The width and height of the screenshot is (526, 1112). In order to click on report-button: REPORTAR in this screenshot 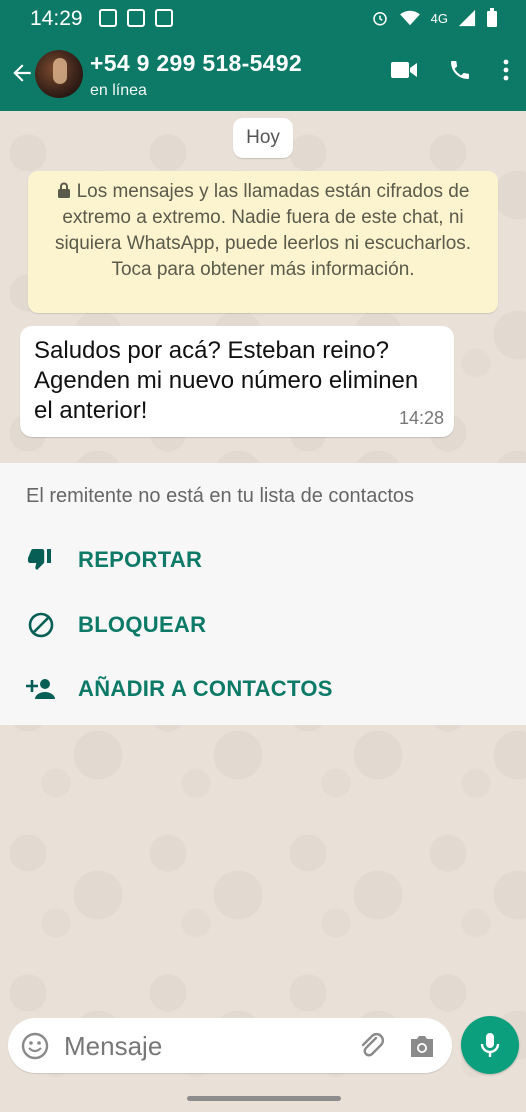, I will do `click(114, 560)`.